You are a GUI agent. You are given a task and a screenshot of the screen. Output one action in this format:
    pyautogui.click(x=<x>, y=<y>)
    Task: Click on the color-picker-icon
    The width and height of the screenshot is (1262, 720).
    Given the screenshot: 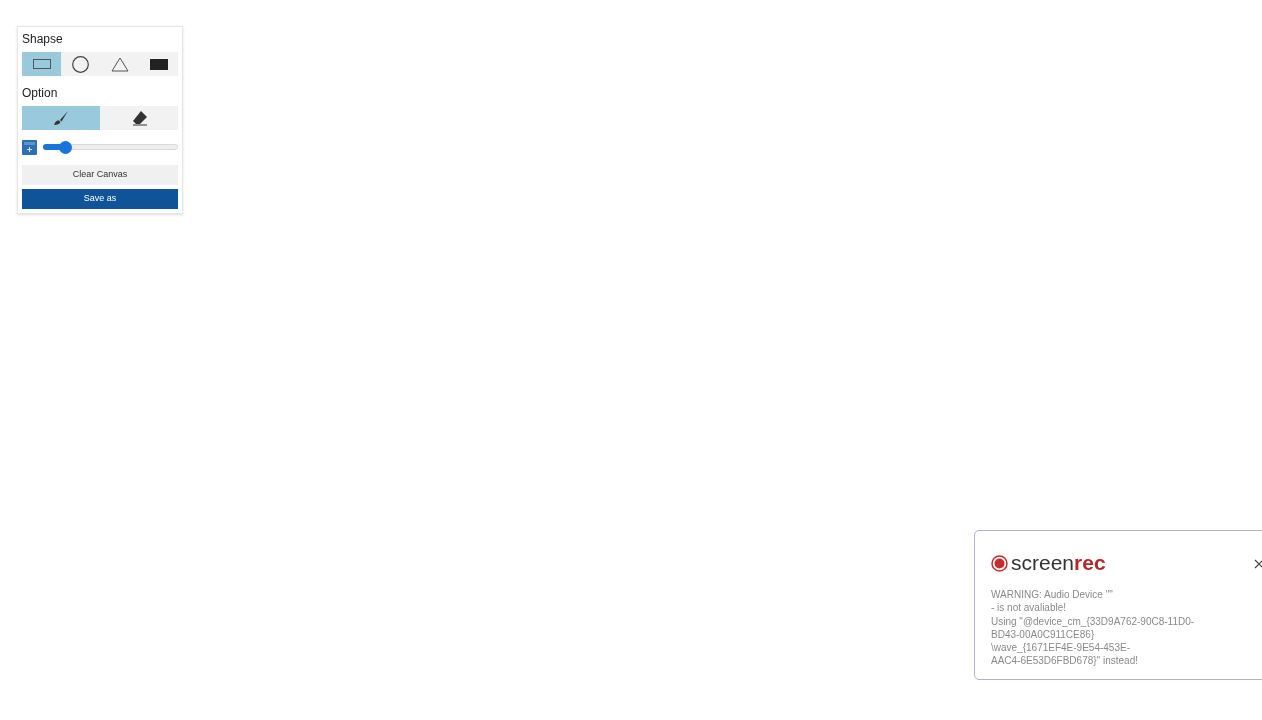 What is the action you would take?
    pyautogui.click(x=29, y=147)
    